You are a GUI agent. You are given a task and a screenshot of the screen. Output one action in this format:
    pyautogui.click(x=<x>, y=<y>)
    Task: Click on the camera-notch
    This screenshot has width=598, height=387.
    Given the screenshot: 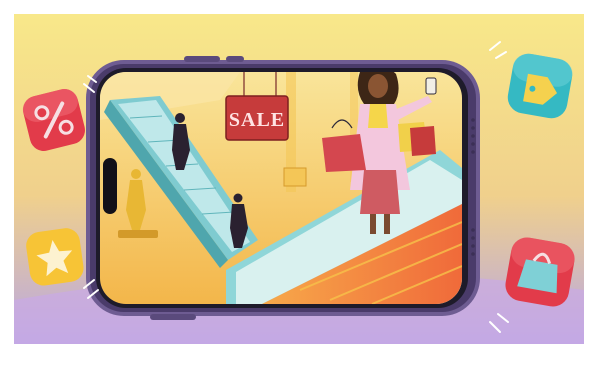 What is the action you would take?
    pyautogui.click(x=110, y=186)
    